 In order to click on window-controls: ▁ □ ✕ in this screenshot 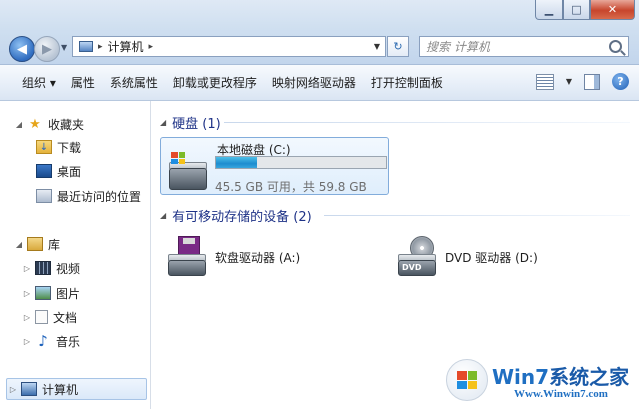, I will do `click(585, 10)`.